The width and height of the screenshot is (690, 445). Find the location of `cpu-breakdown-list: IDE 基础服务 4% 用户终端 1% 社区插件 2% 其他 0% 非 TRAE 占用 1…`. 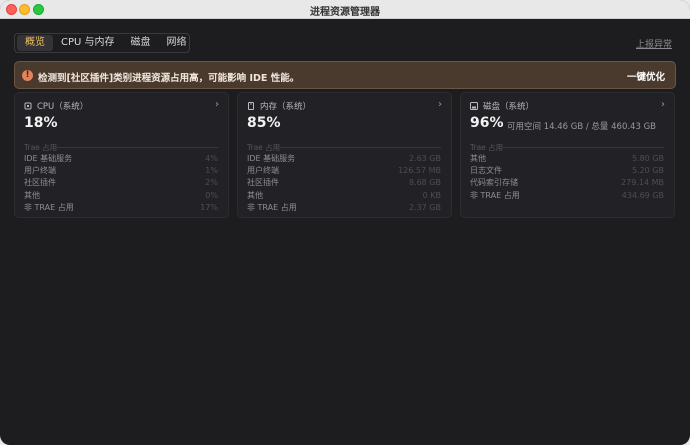

cpu-breakdown-list: IDE 基础服务 4% 用户终端 1% 社区插件 2% 其他 0% 非 TRAE 占用 1… is located at coordinates (121, 182).